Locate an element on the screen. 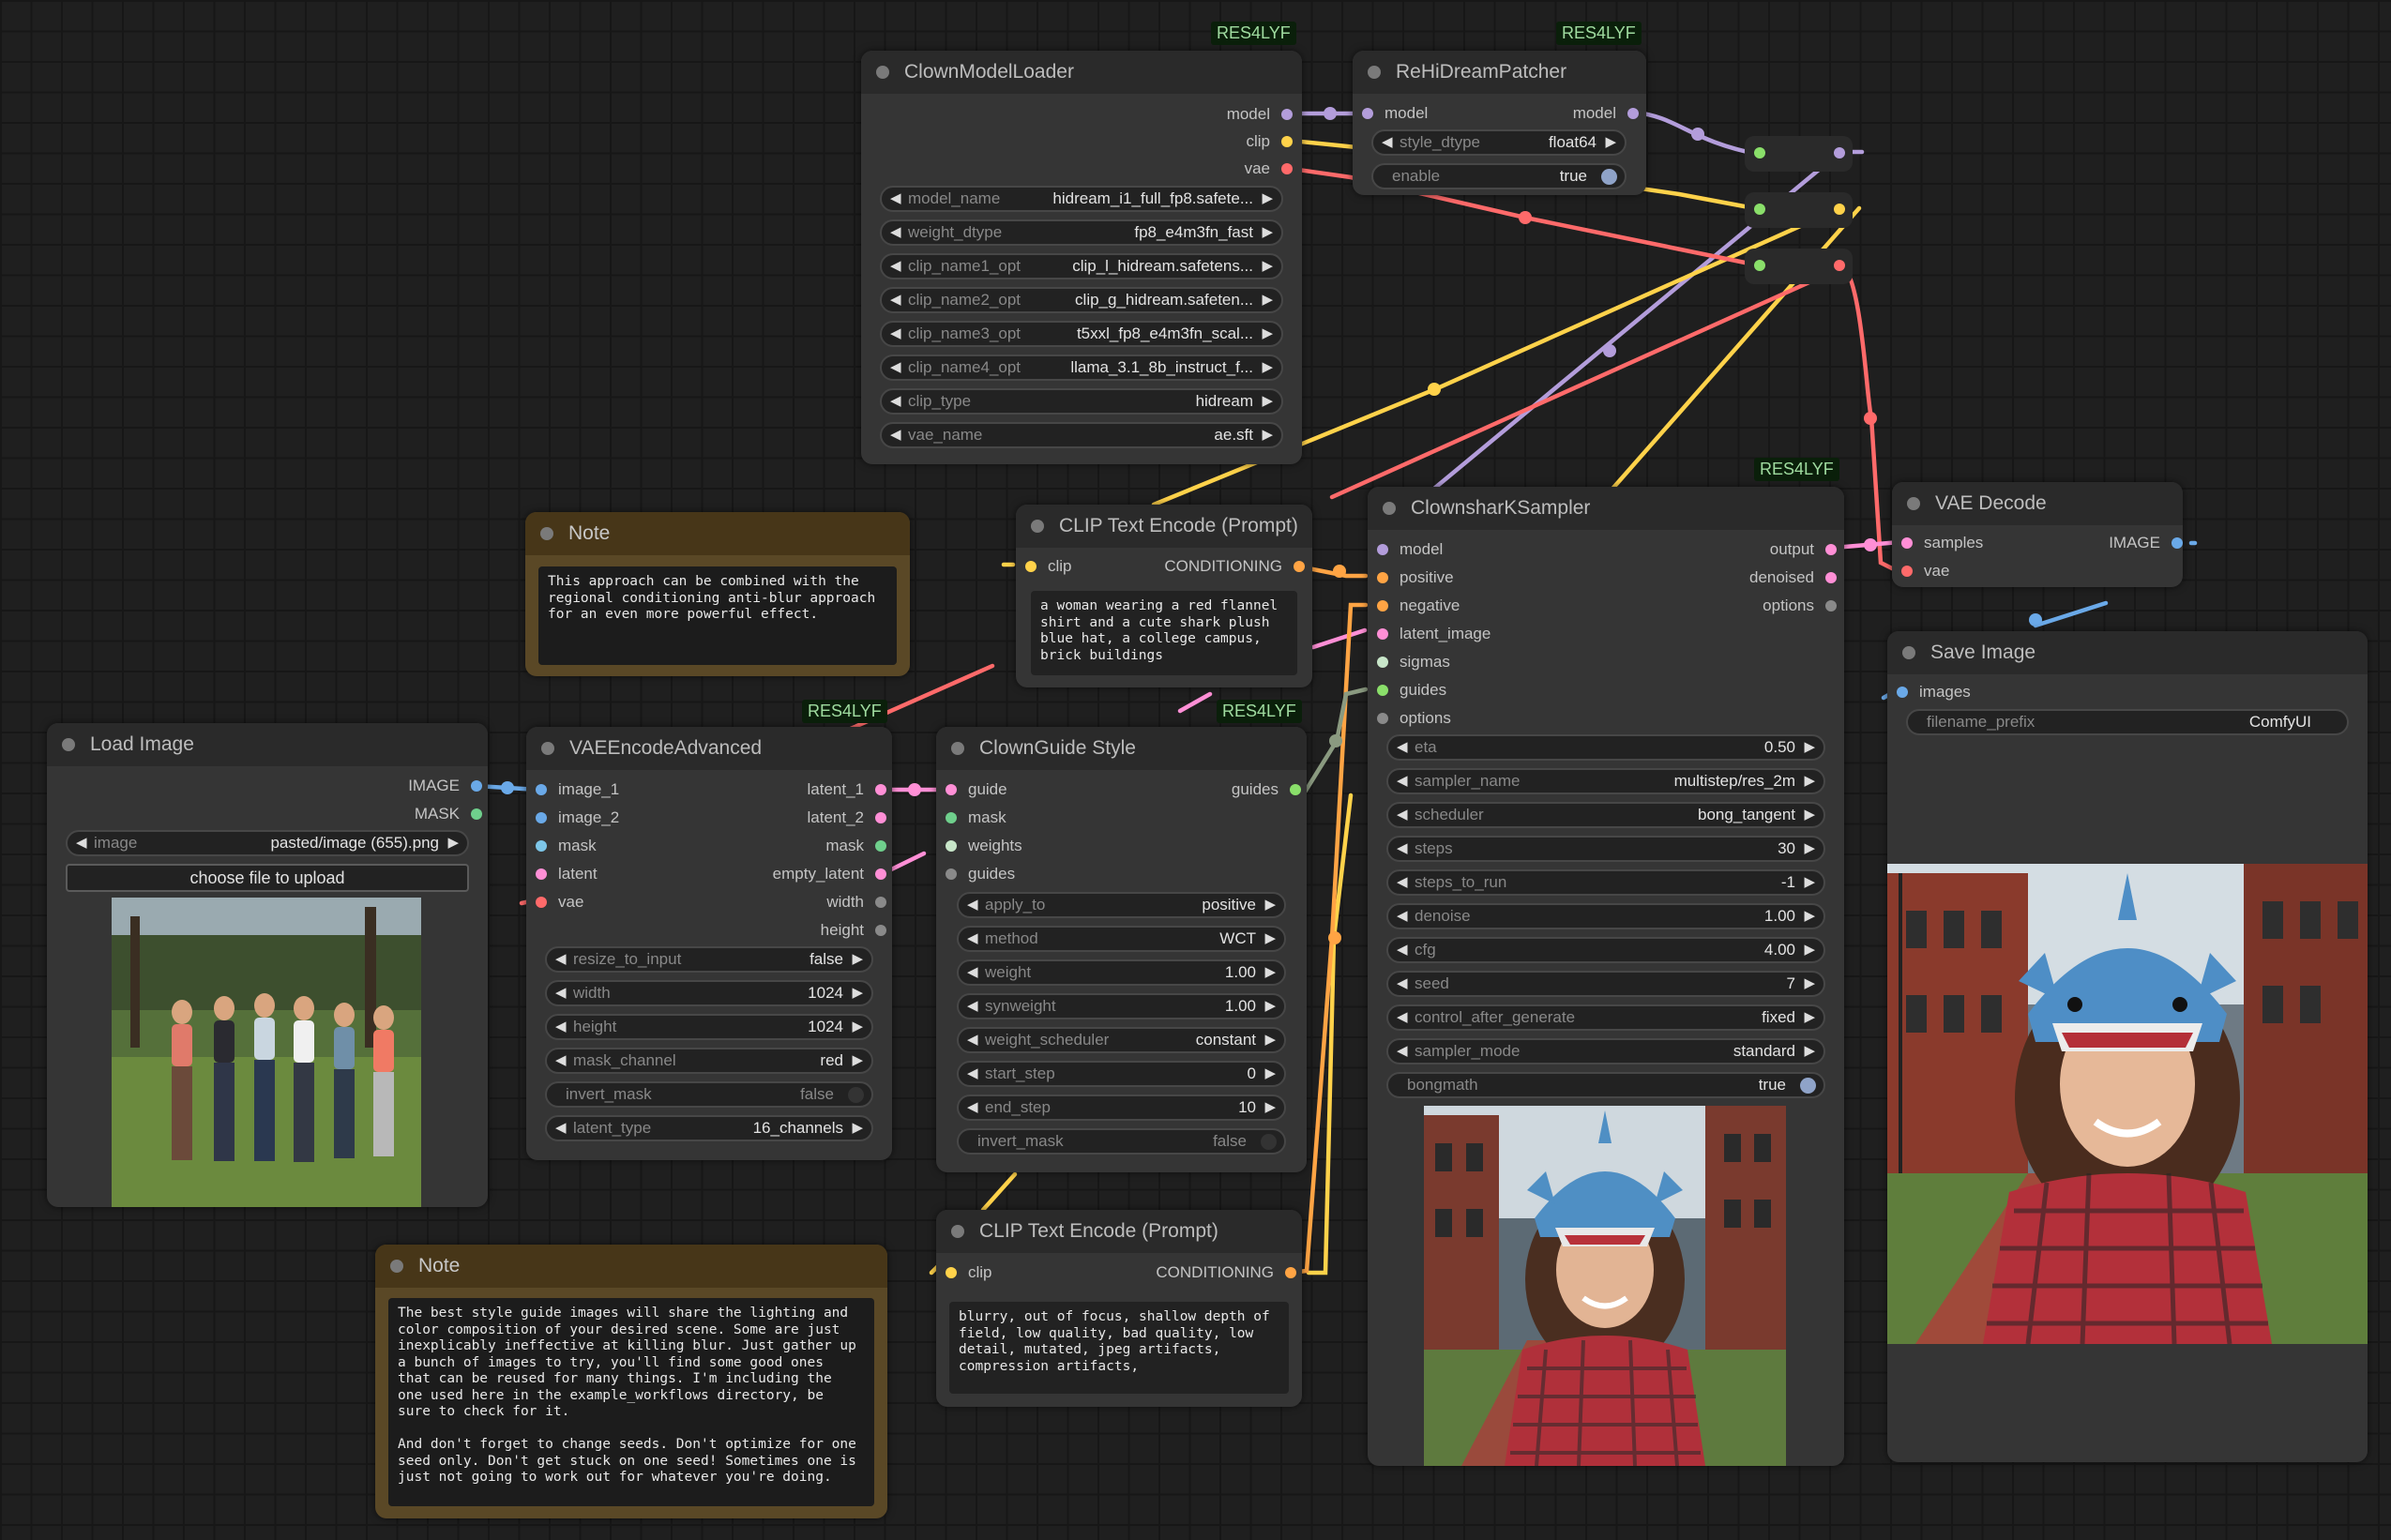 The width and height of the screenshot is (2391, 1540). output-output: output is located at coordinates (1804, 549).